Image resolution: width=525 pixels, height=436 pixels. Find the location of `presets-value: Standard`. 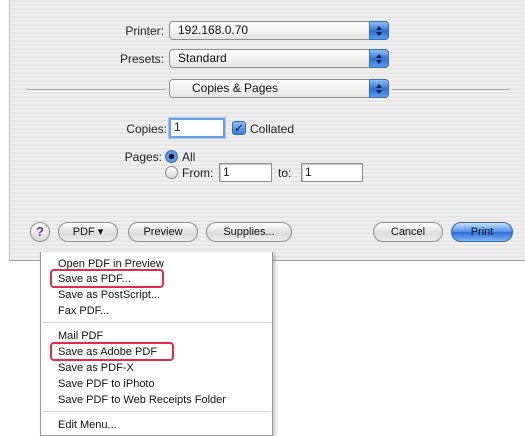

presets-value: Standard is located at coordinates (202, 58).